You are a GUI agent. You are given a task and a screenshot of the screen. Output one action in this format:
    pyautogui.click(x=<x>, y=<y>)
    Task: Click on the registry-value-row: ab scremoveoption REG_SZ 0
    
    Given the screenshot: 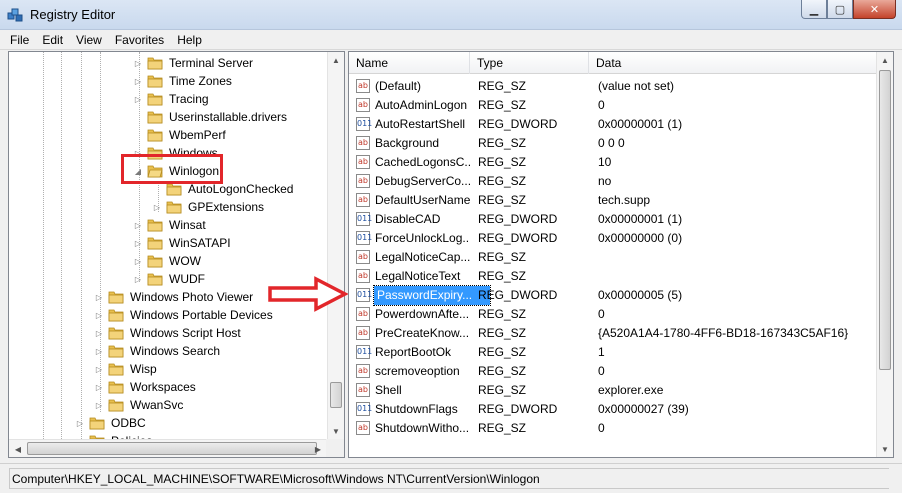 What is the action you would take?
    pyautogui.click(x=613, y=371)
    